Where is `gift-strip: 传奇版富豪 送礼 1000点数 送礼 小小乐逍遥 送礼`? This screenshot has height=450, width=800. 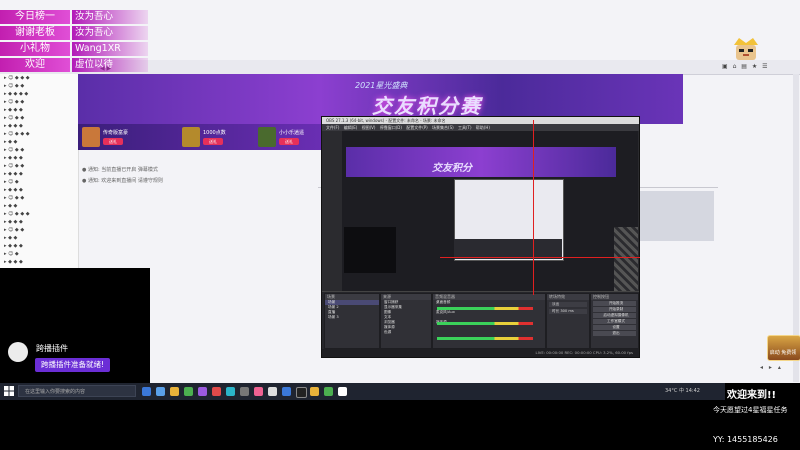
gift-strip: 传奇版富豪 送礼 1000点数 送礼 小小乐逍遥 送礼 is located at coordinates (208, 137).